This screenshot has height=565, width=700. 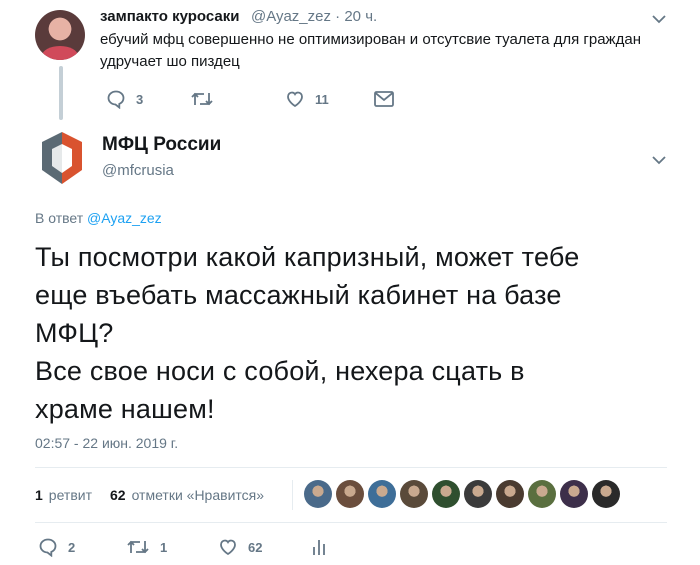 I want to click on retweets-stat: 1 ретвит, so click(x=63, y=495).